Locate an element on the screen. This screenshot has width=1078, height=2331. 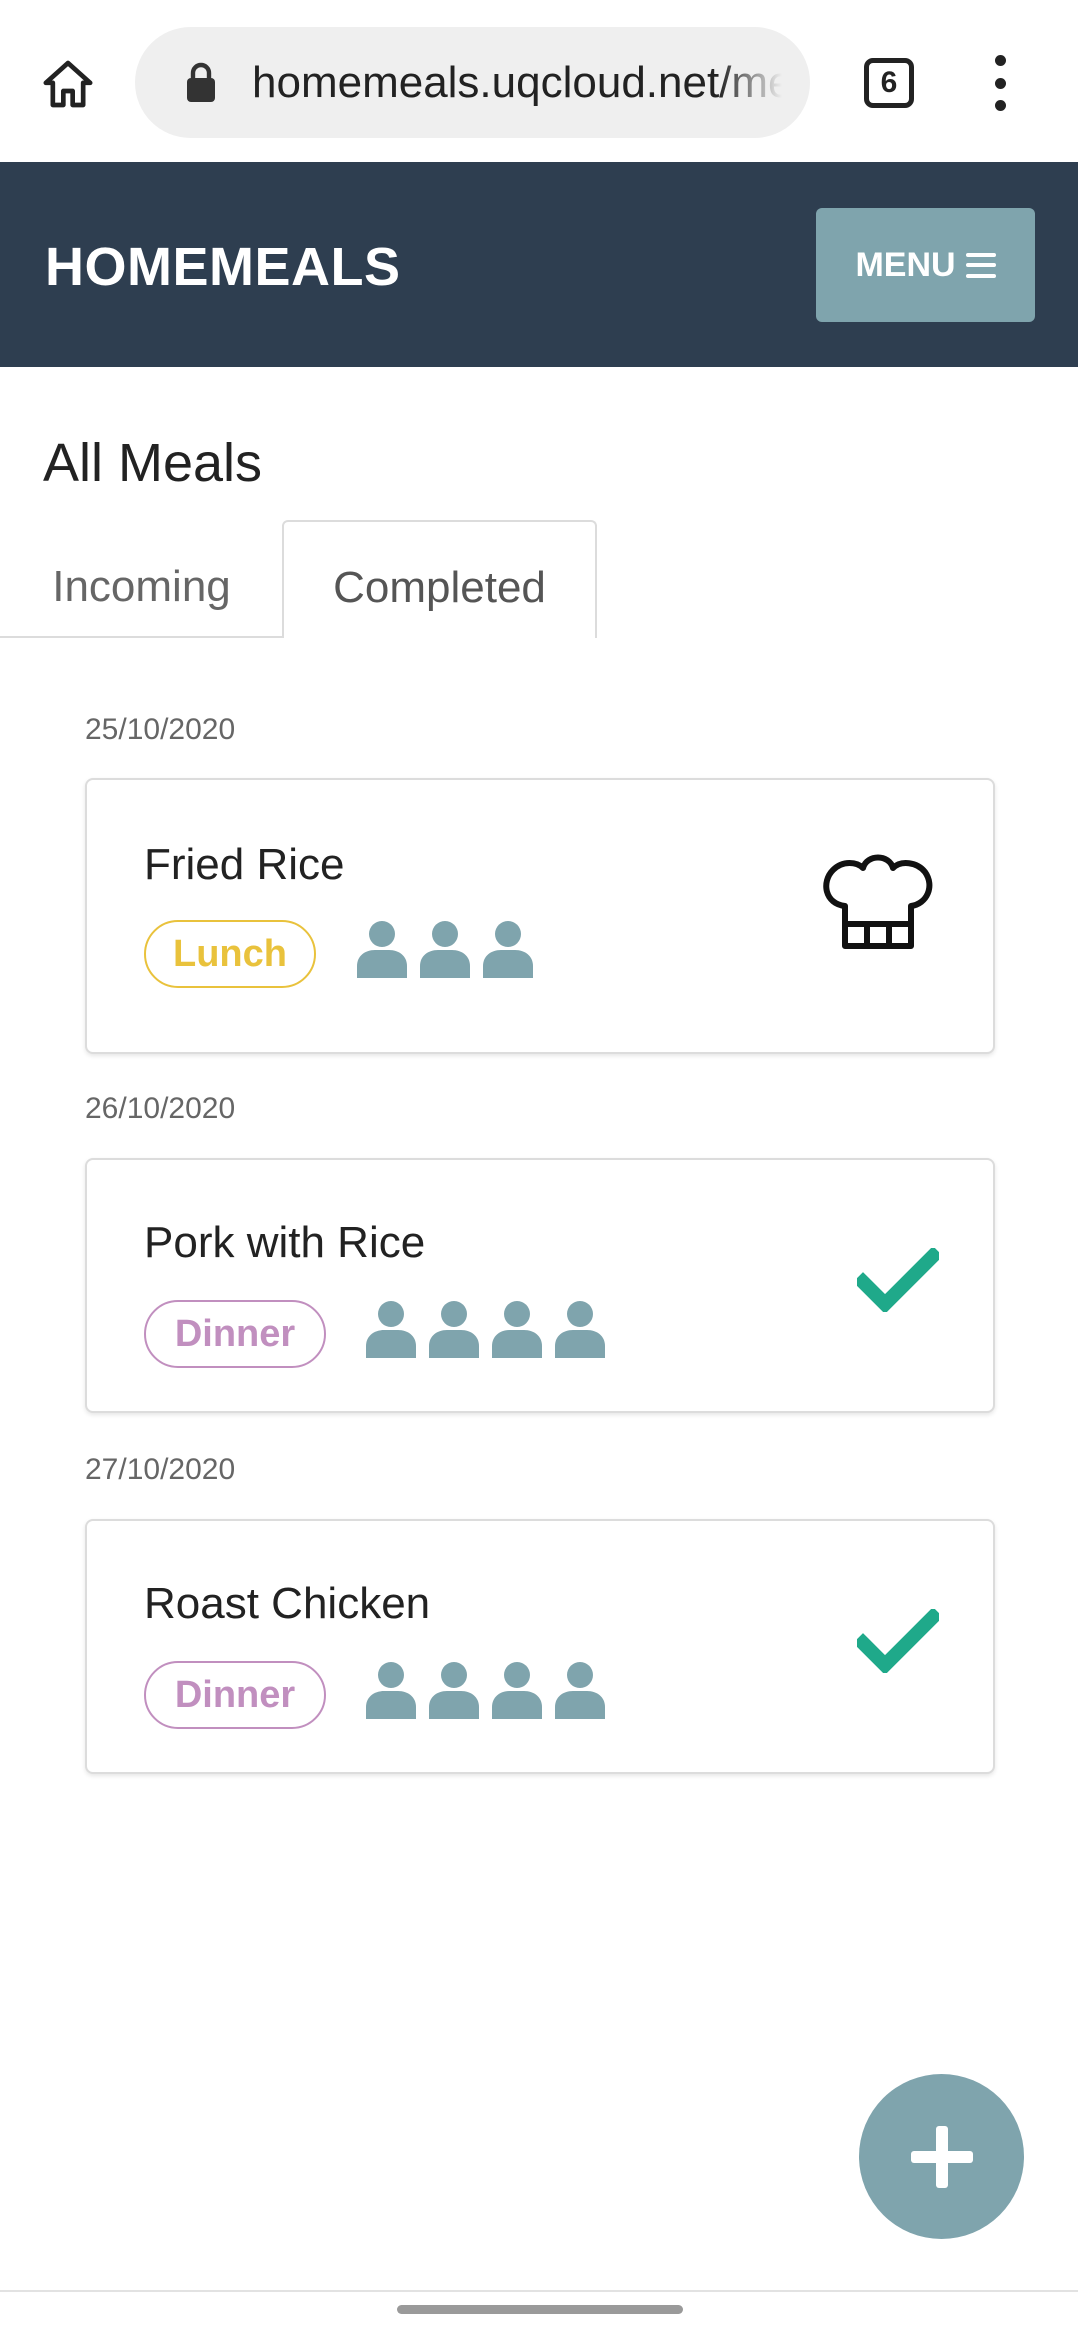
meal-card: Pork with Rice Dinner is located at coordinates (540, 1285).